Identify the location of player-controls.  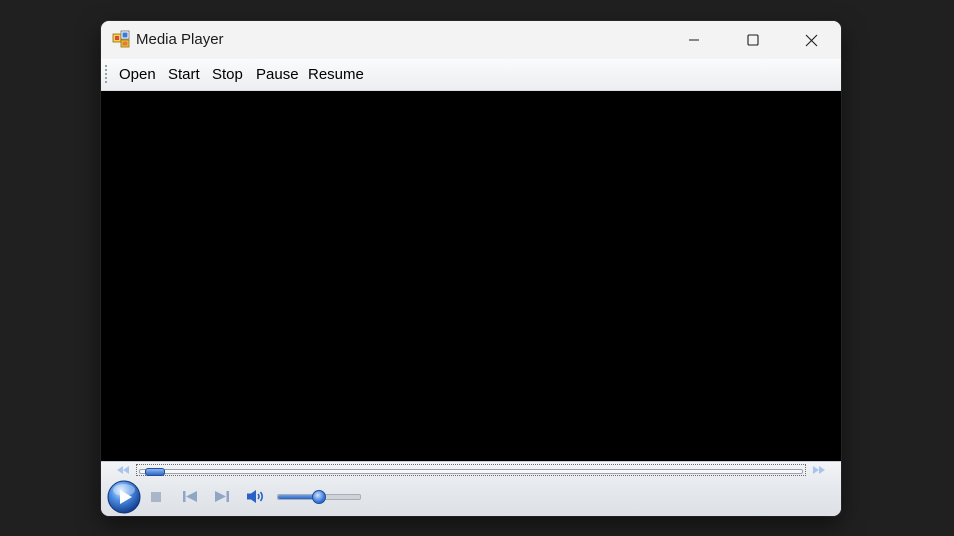
(471, 488).